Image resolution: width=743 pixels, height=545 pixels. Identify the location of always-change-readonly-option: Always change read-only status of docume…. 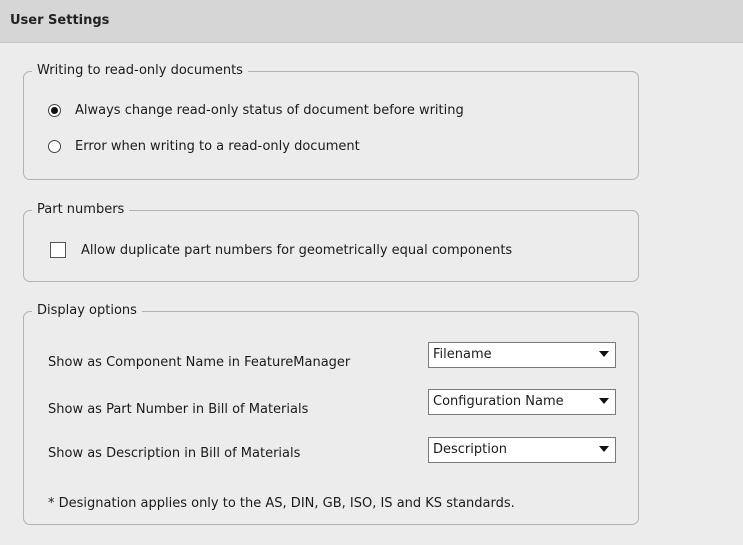
(256, 110).